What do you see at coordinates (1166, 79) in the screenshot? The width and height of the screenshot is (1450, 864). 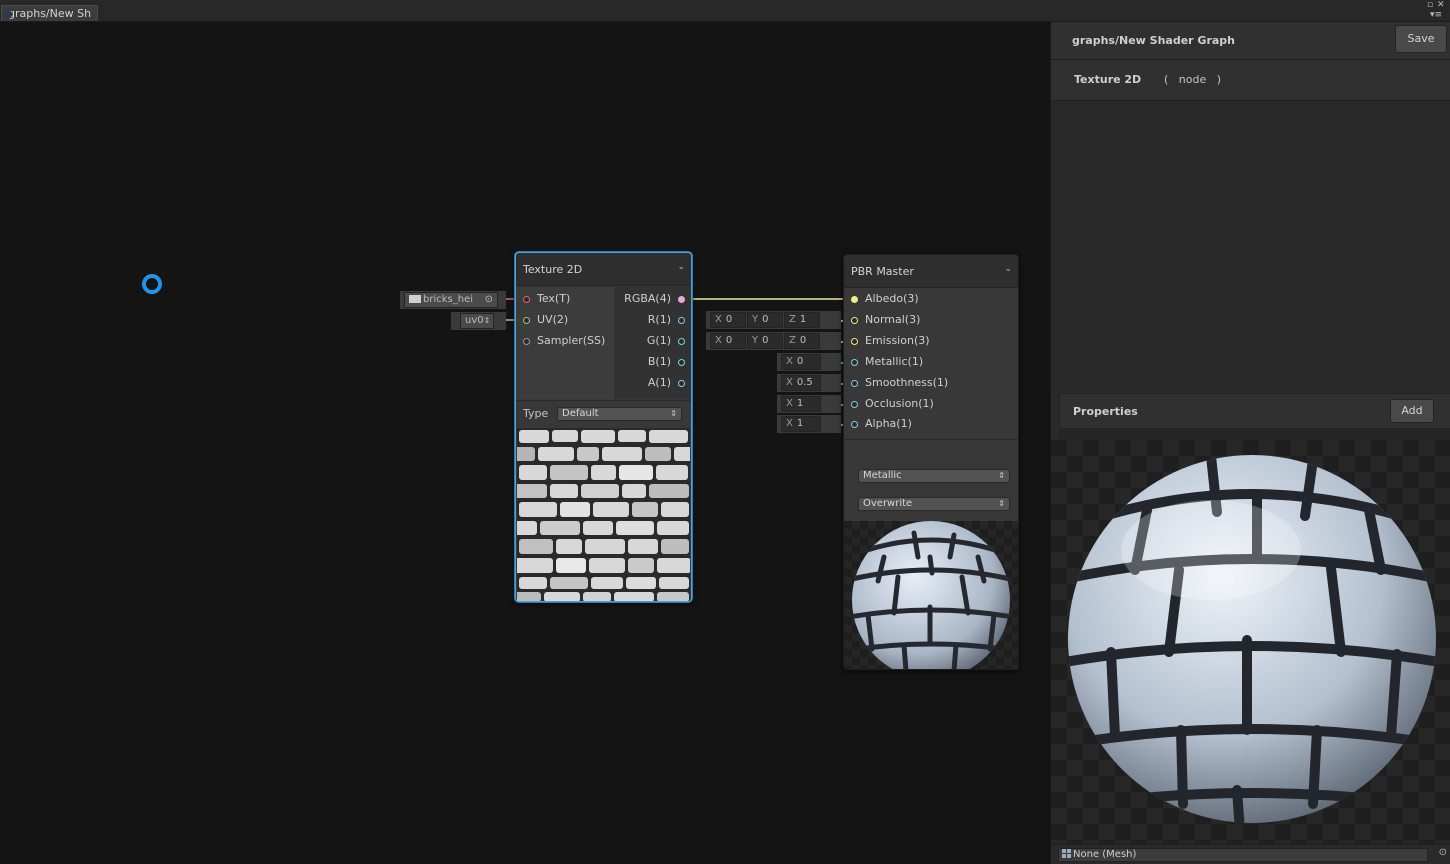 I see `bracket-open: (` at bounding box center [1166, 79].